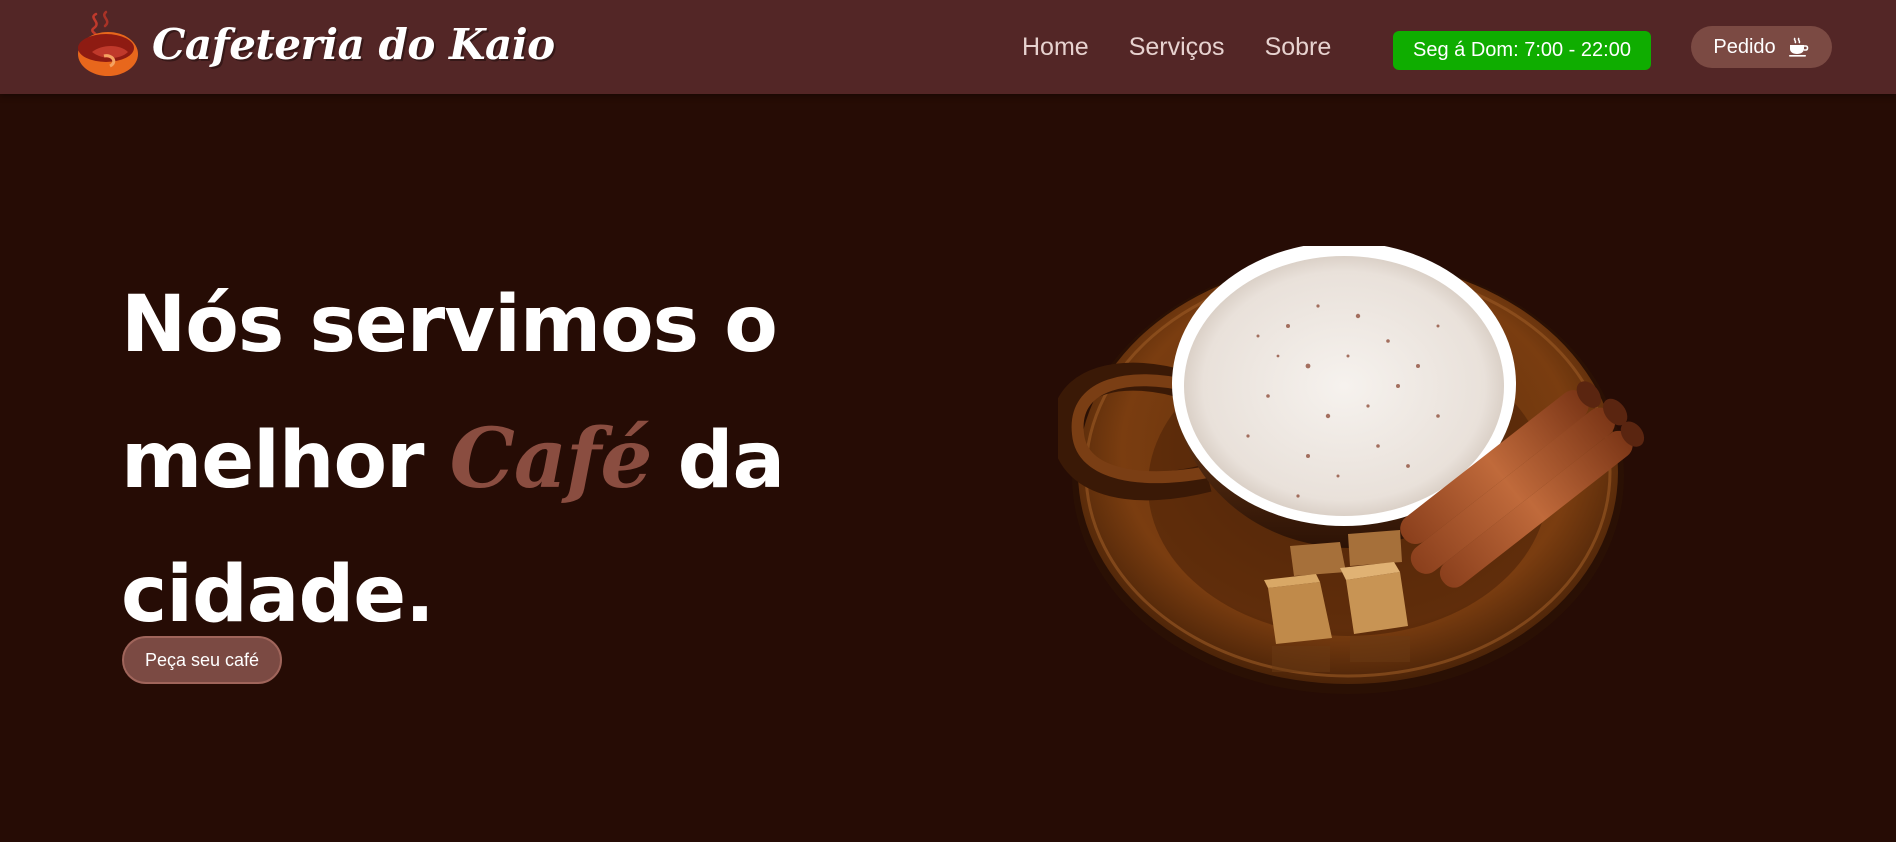 The image size is (1896, 842). I want to click on brand-name: Cafeteria do Kaio, so click(353, 44).